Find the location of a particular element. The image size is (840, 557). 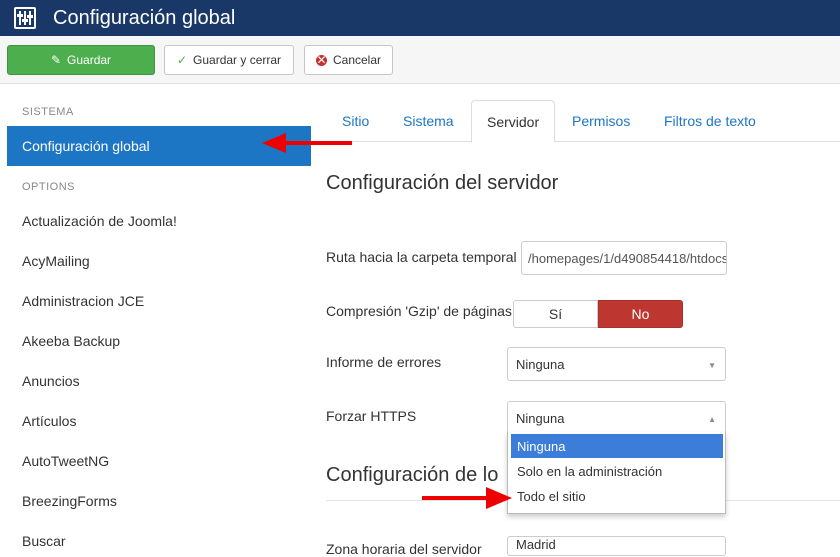

tab-permisos: Permisos is located at coordinates (601, 121).